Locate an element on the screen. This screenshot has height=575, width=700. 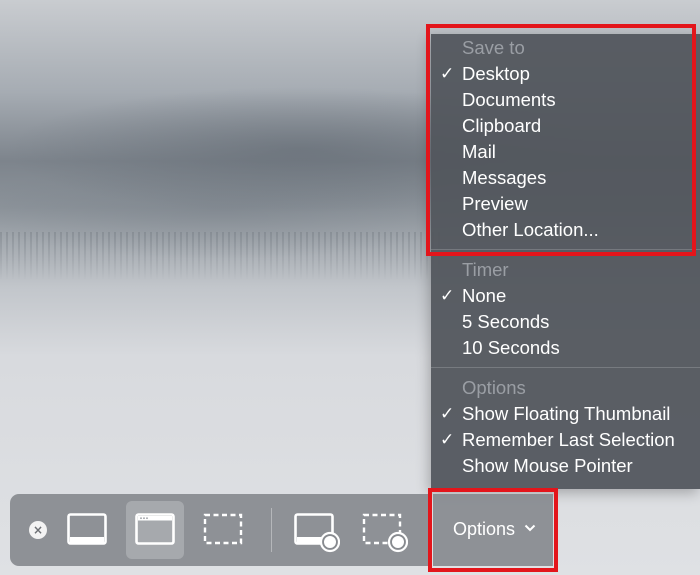
capture-selected-portion-button is located at coordinates (223, 530).